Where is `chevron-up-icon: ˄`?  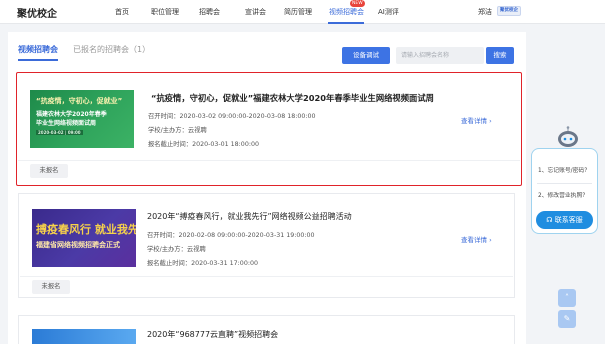 chevron-up-icon: ˄ is located at coordinates (567, 297).